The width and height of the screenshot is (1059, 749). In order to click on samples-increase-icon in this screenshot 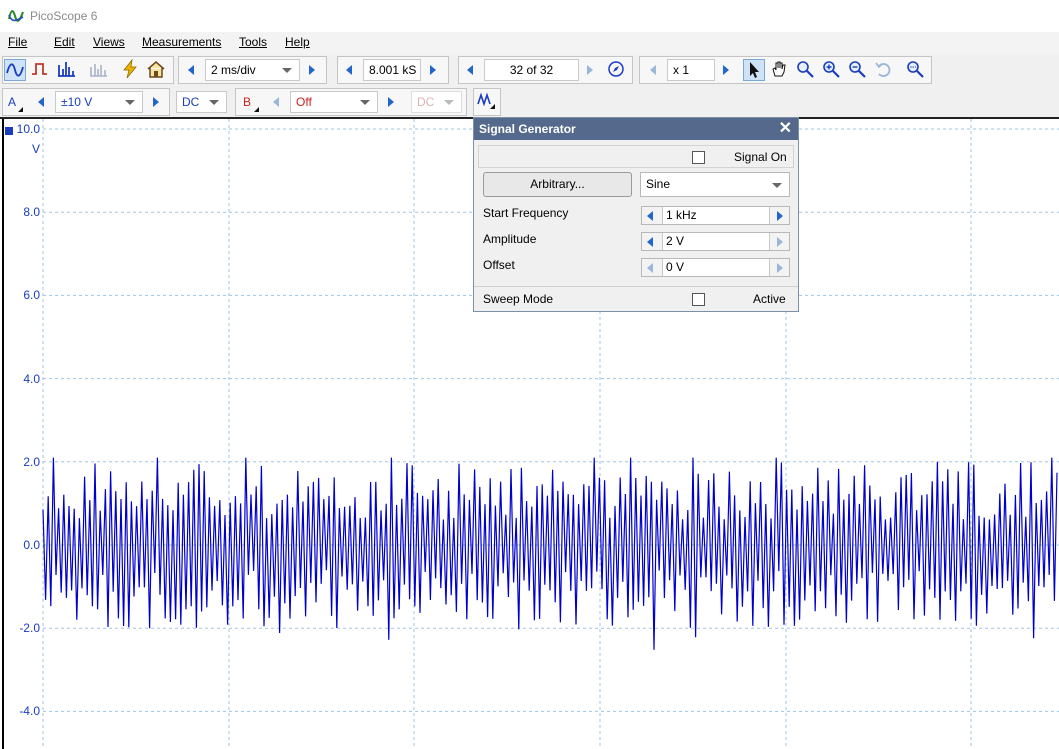, I will do `click(433, 70)`.